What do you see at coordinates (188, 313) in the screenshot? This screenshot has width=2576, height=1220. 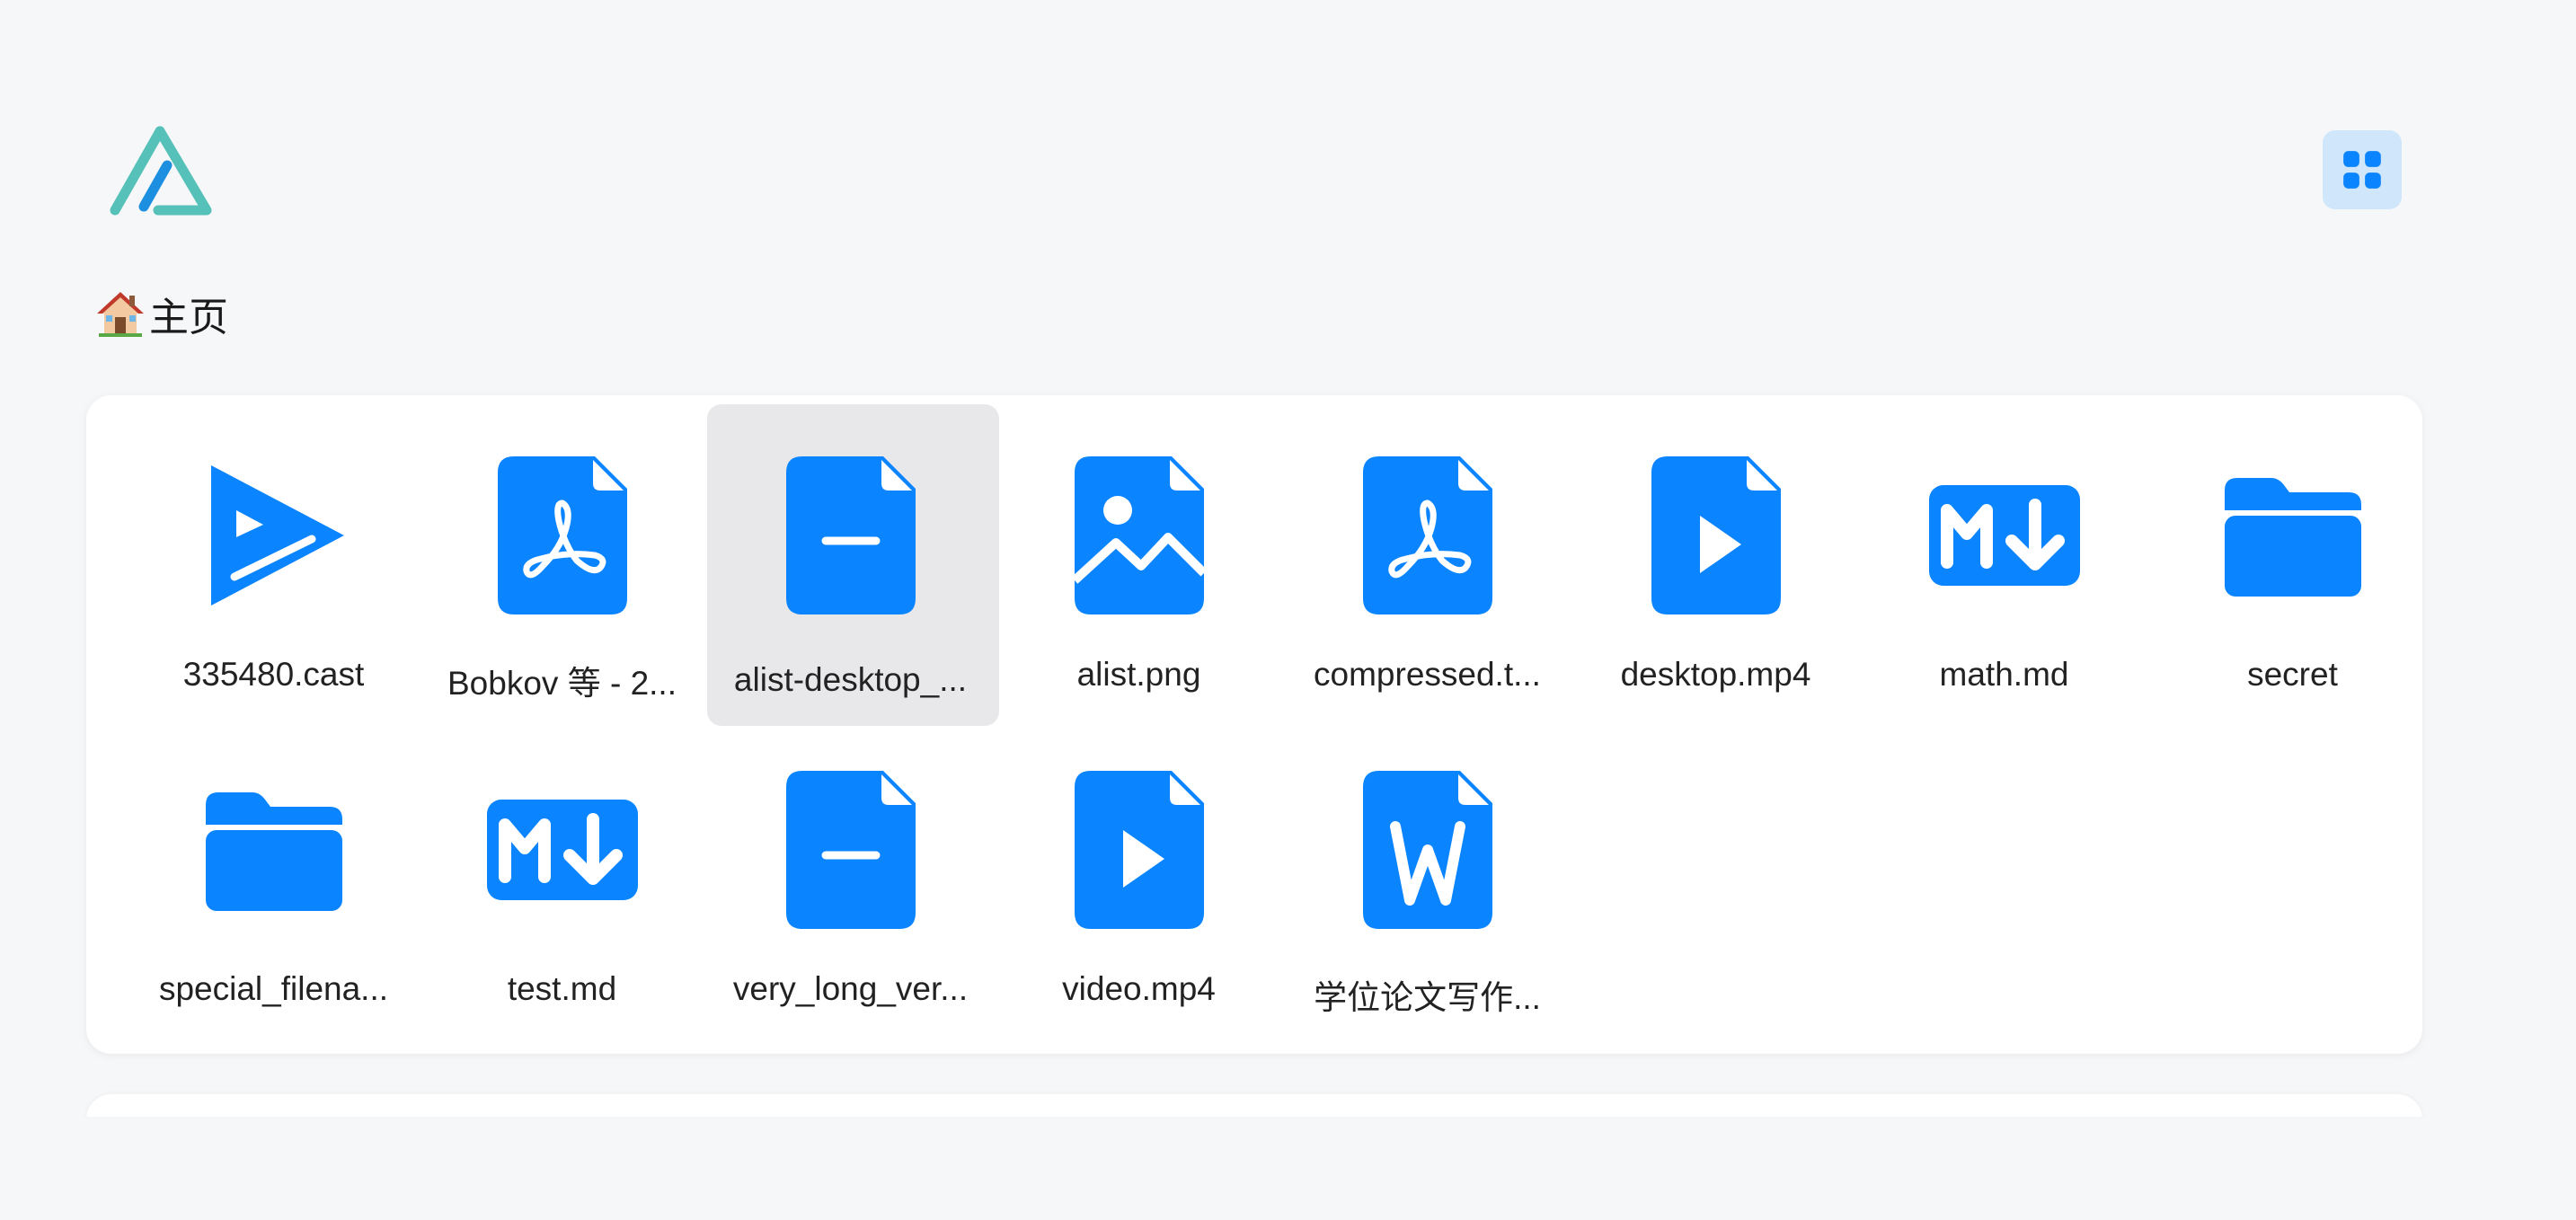 I see `breadcrumb-home-label: 主页` at bounding box center [188, 313].